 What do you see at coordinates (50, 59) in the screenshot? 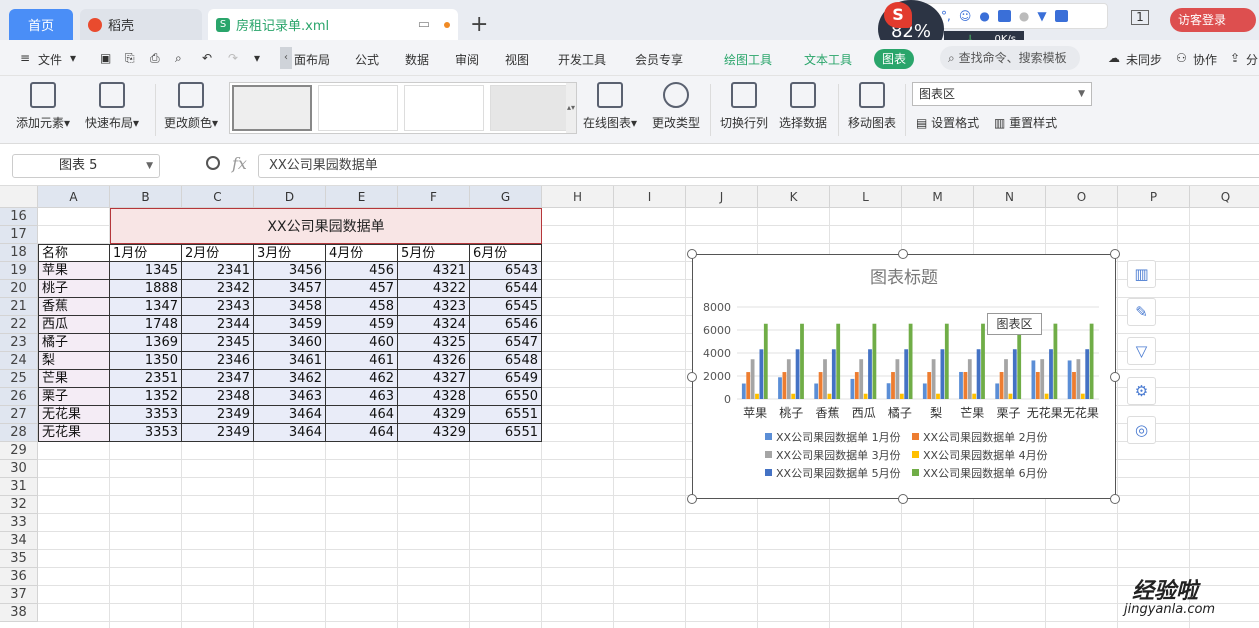
I see `menu-file: 文件` at bounding box center [50, 59].